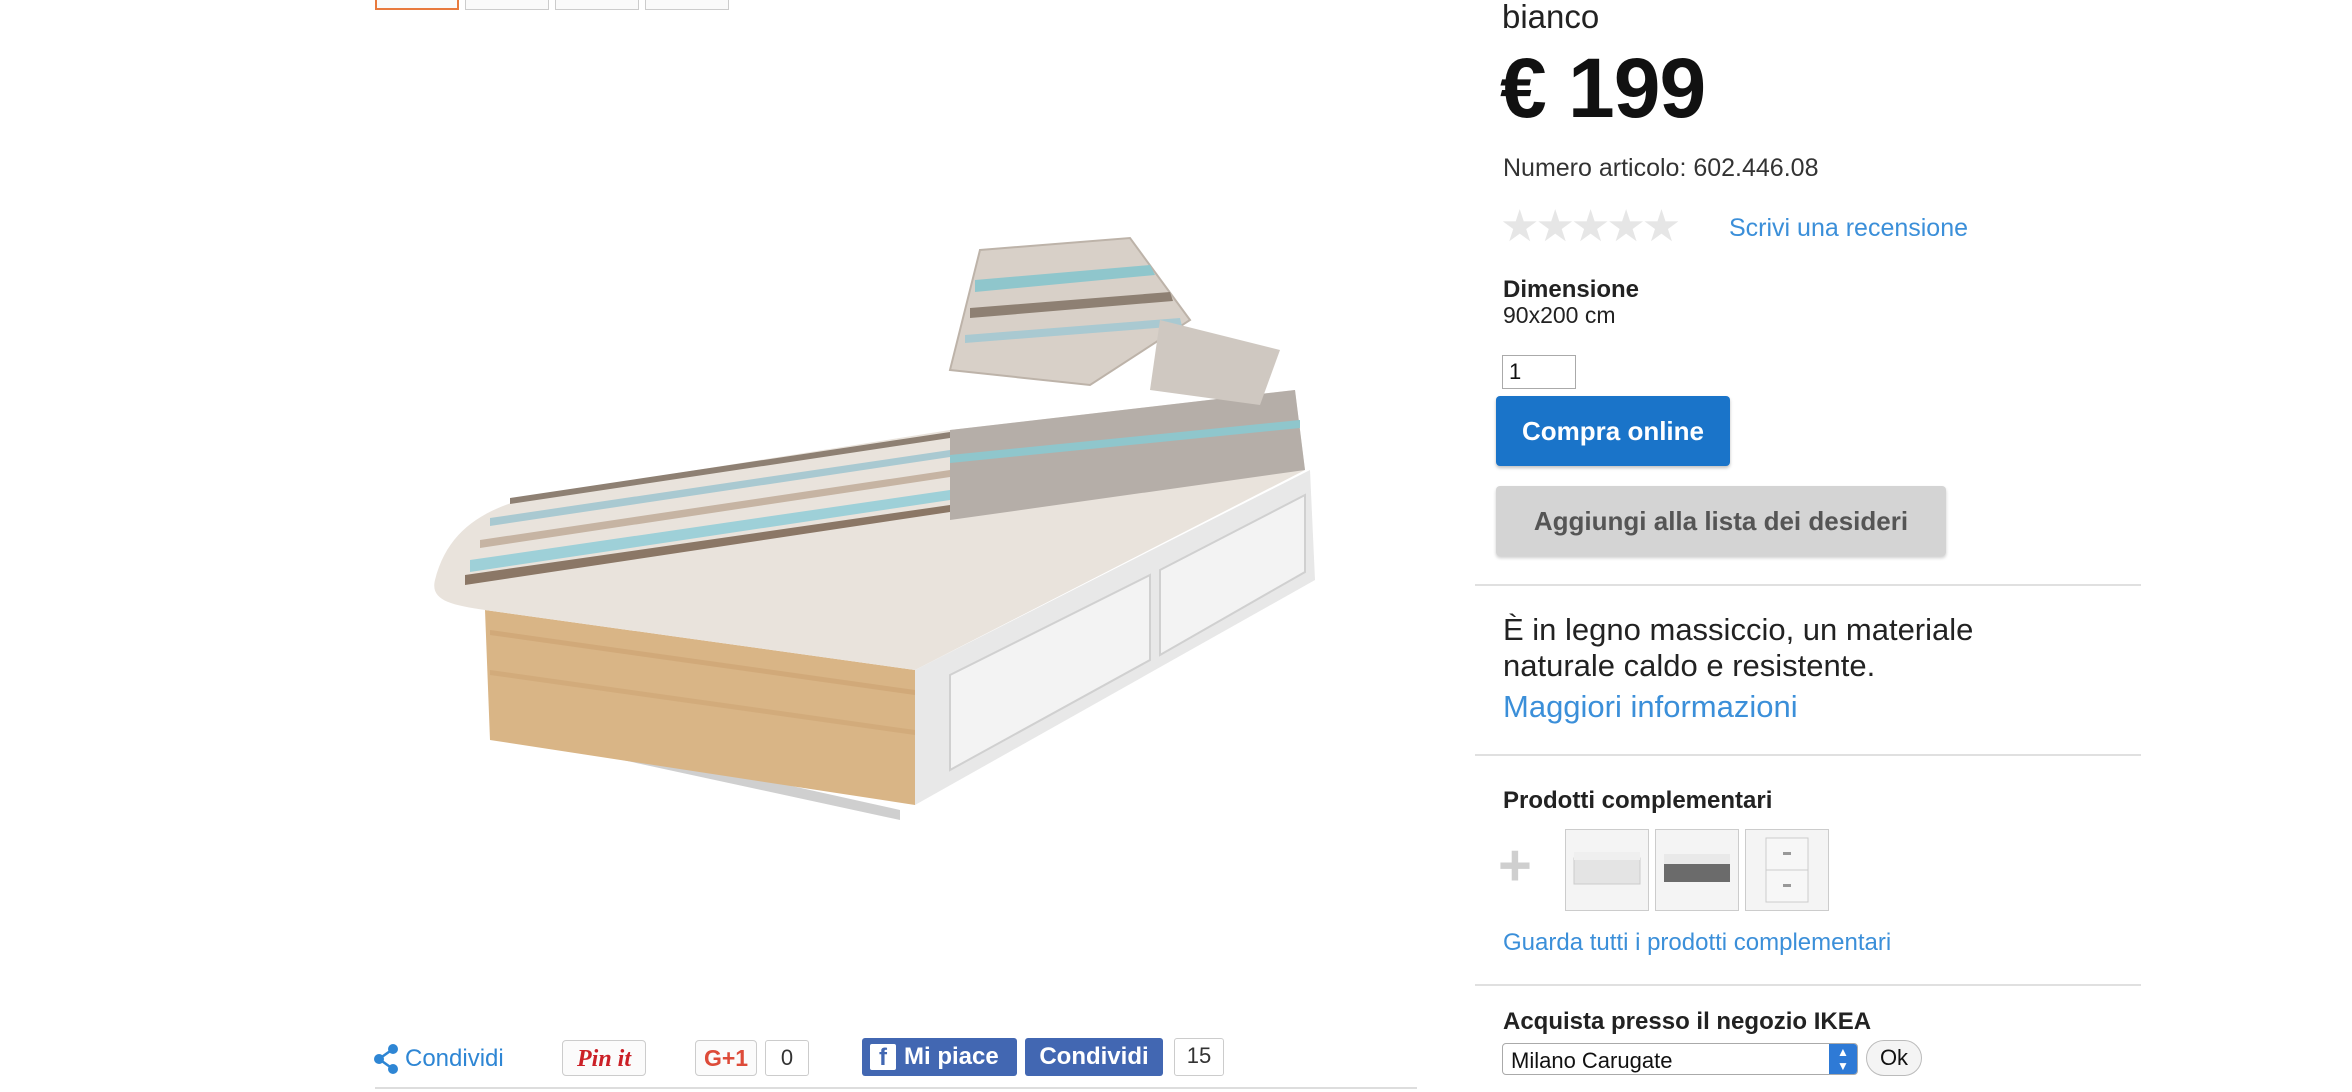  Describe the element at coordinates (1603, 88) in the screenshot. I see `product-price: € 199` at that location.